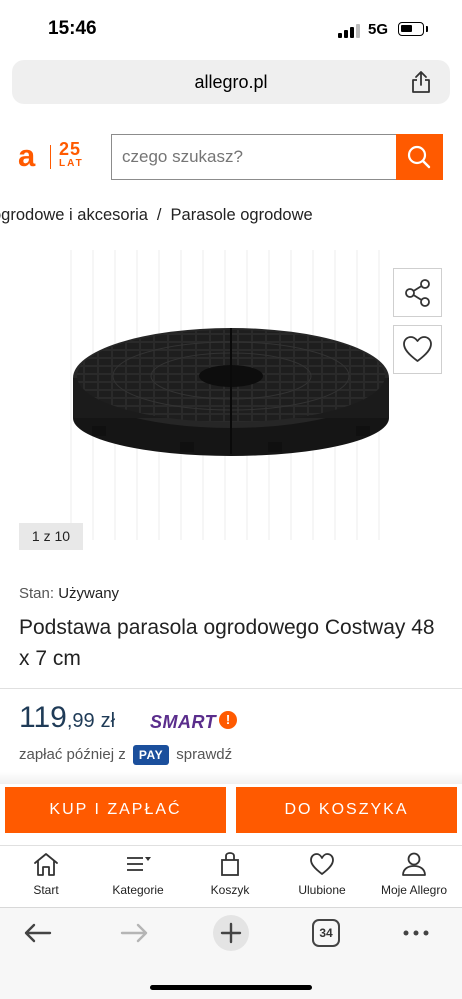 The width and height of the screenshot is (462, 999). What do you see at coordinates (72, 28) in the screenshot?
I see `status-time: 15:46` at bounding box center [72, 28].